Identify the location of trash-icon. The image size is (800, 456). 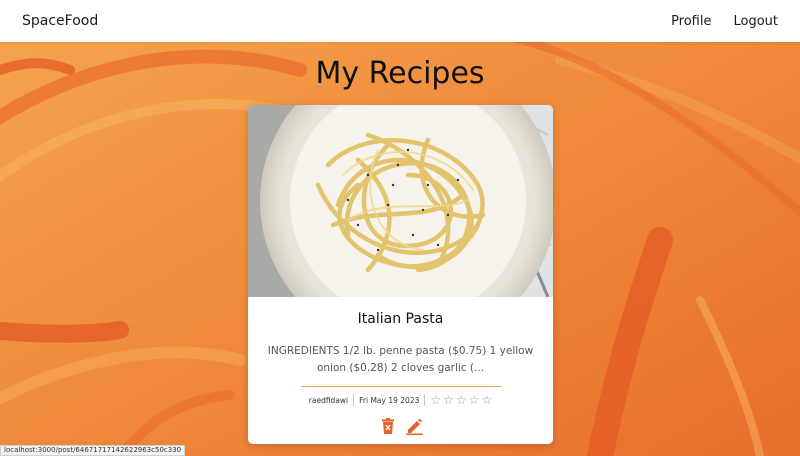
(388, 426).